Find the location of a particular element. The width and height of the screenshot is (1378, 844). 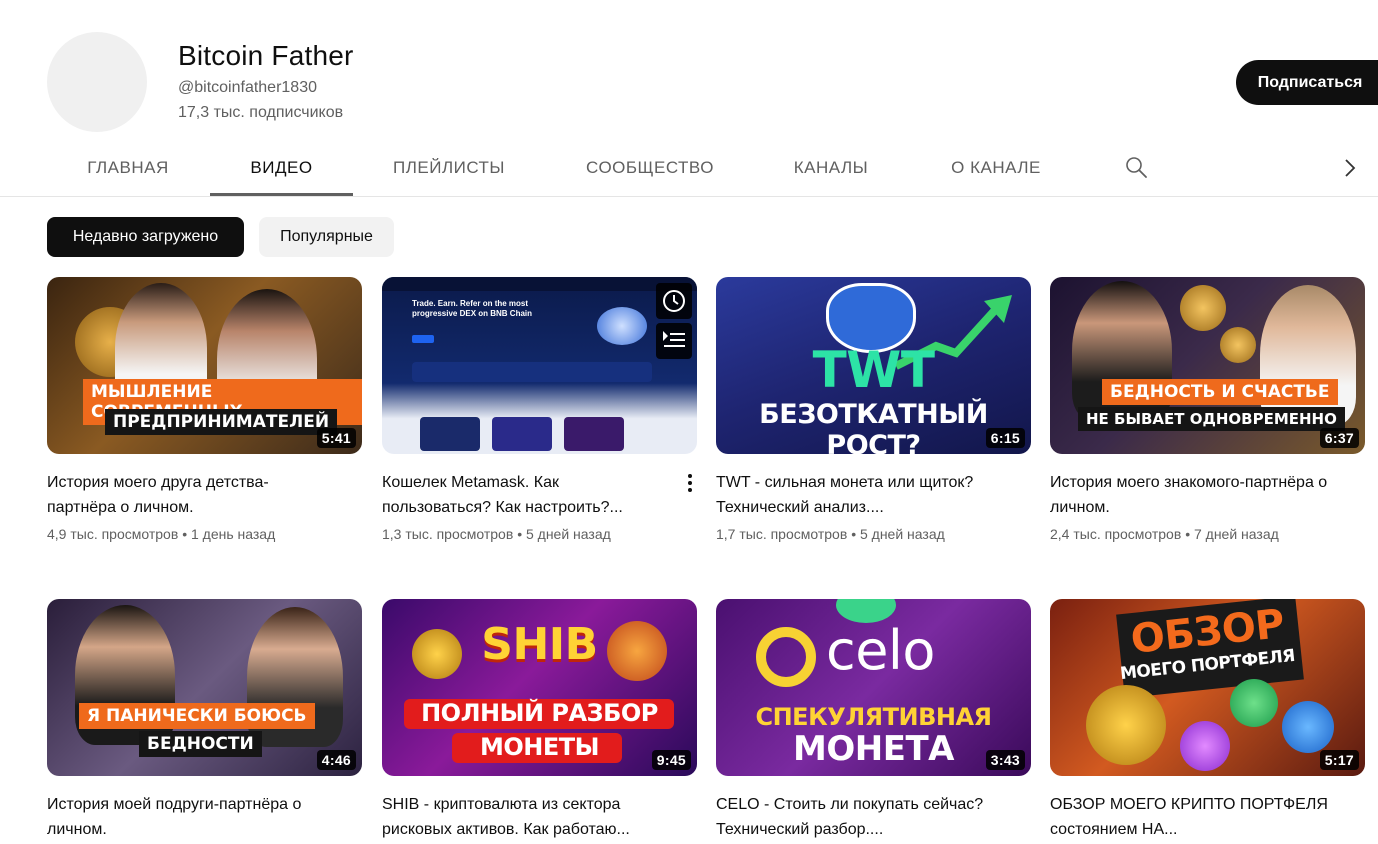

tab-home: ГЛАВНАЯ is located at coordinates (128, 168).